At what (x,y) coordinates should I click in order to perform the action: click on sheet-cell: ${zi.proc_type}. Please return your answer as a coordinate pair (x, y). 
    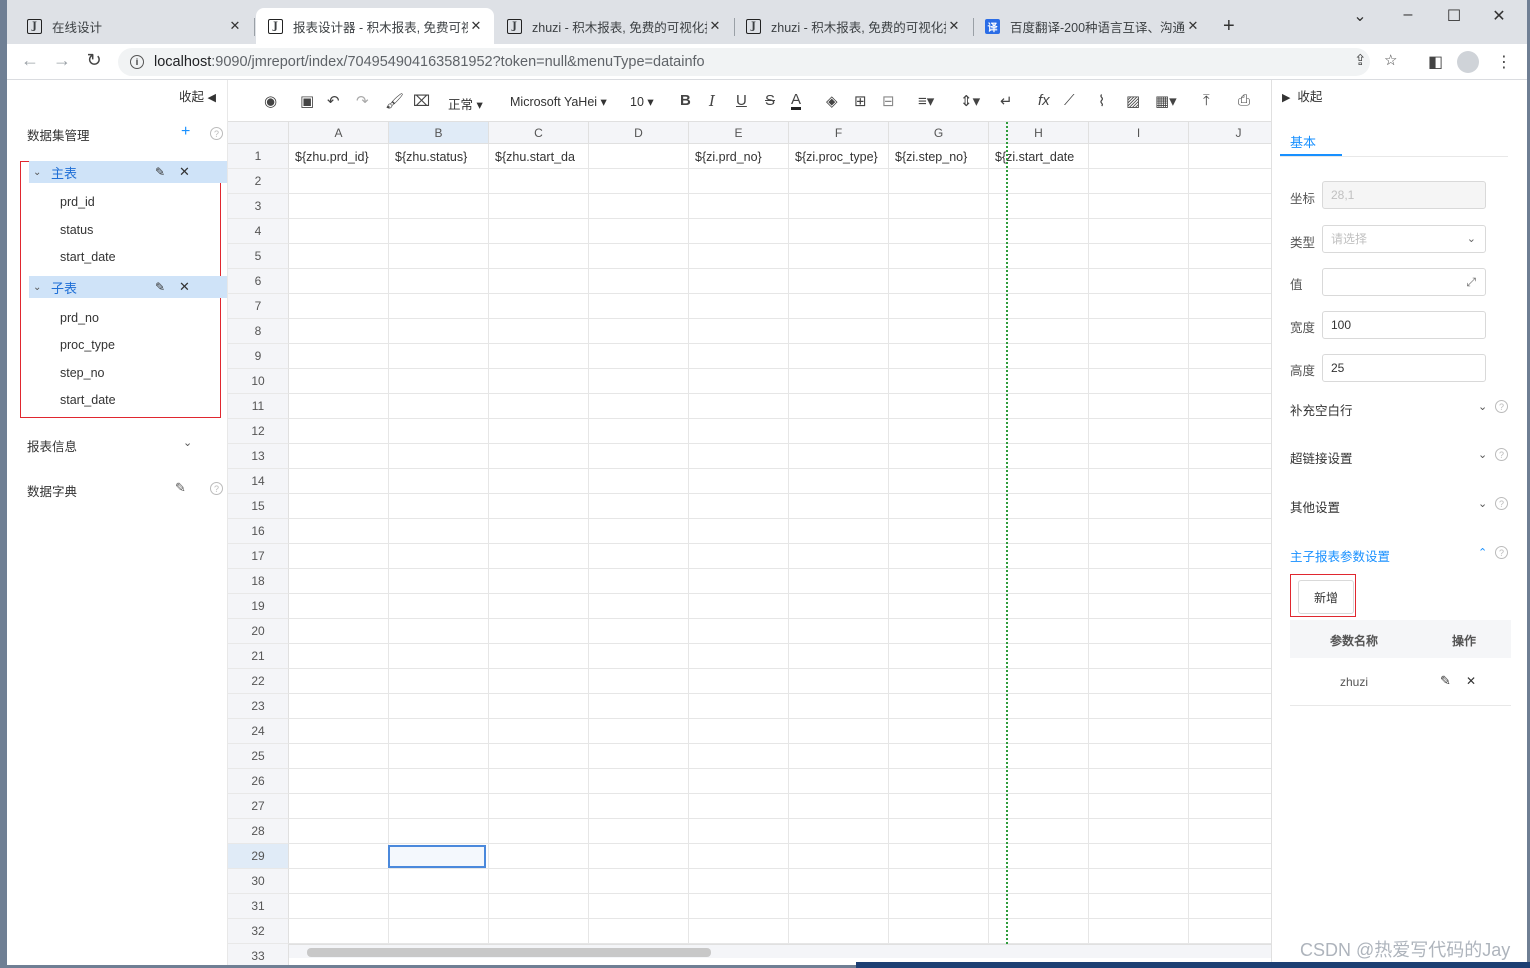
    Looking at the image, I should click on (839, 157).